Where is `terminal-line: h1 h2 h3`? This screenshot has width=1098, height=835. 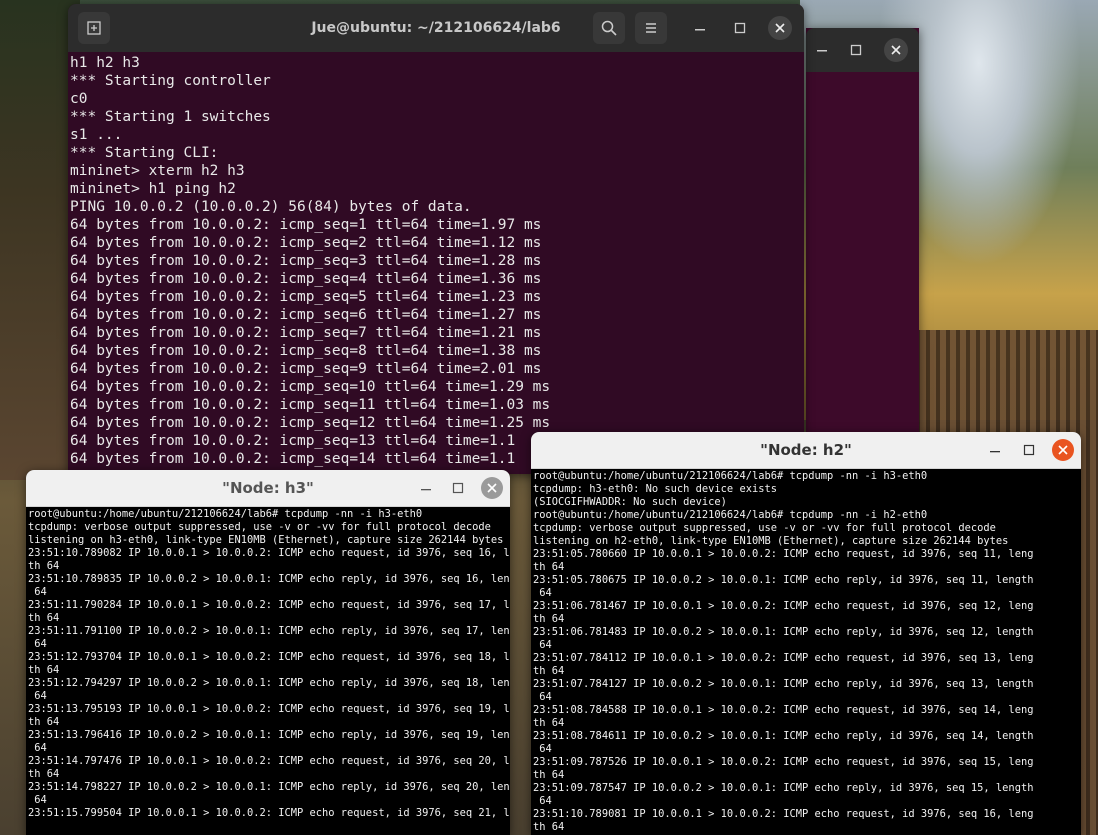 terminal-line: h1 h2 h3 is located at coordinates (105, 63).